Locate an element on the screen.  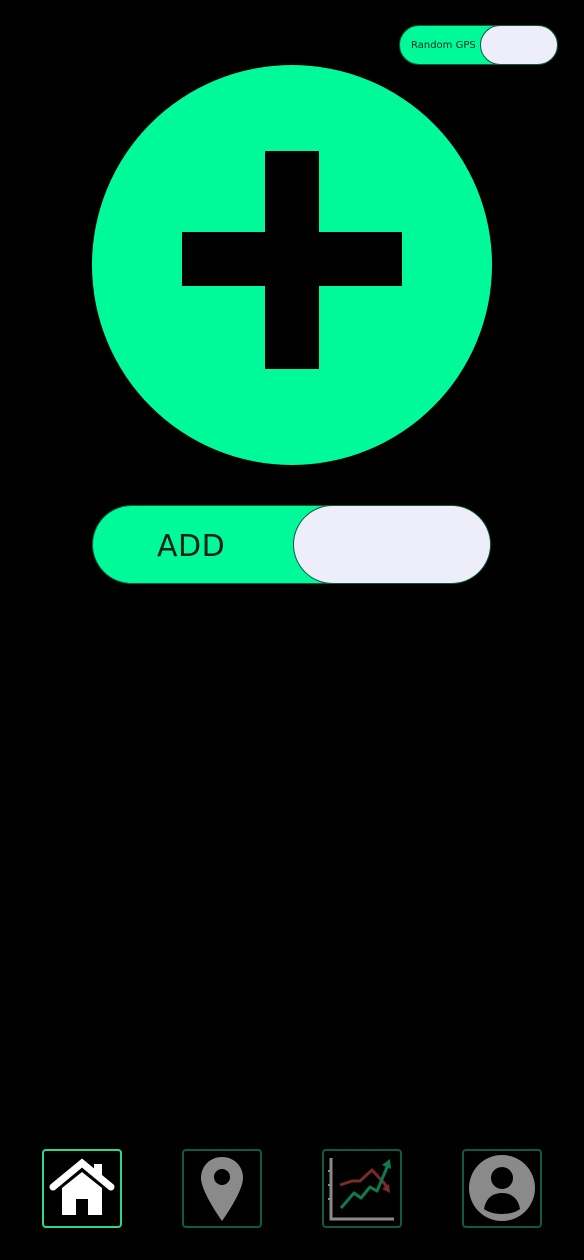
add-toggle-label: ADD is located at coordinates (191, 546).